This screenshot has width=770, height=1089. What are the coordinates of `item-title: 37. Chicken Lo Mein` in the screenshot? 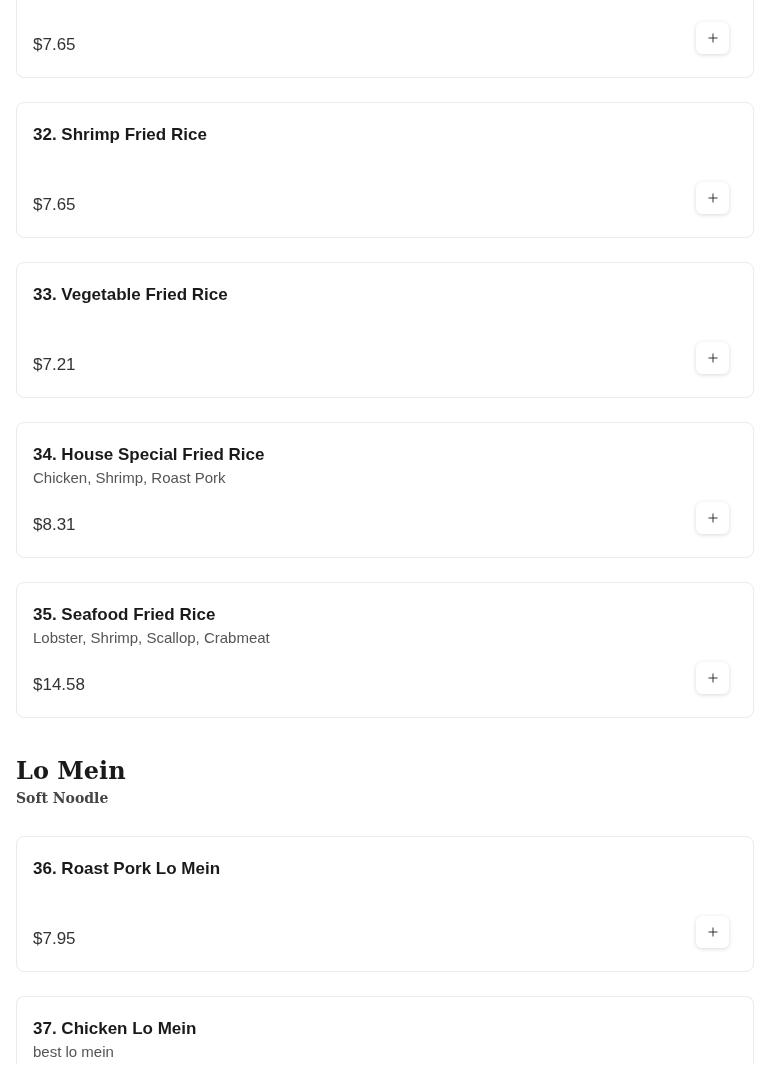 It's located at (115, 1029).